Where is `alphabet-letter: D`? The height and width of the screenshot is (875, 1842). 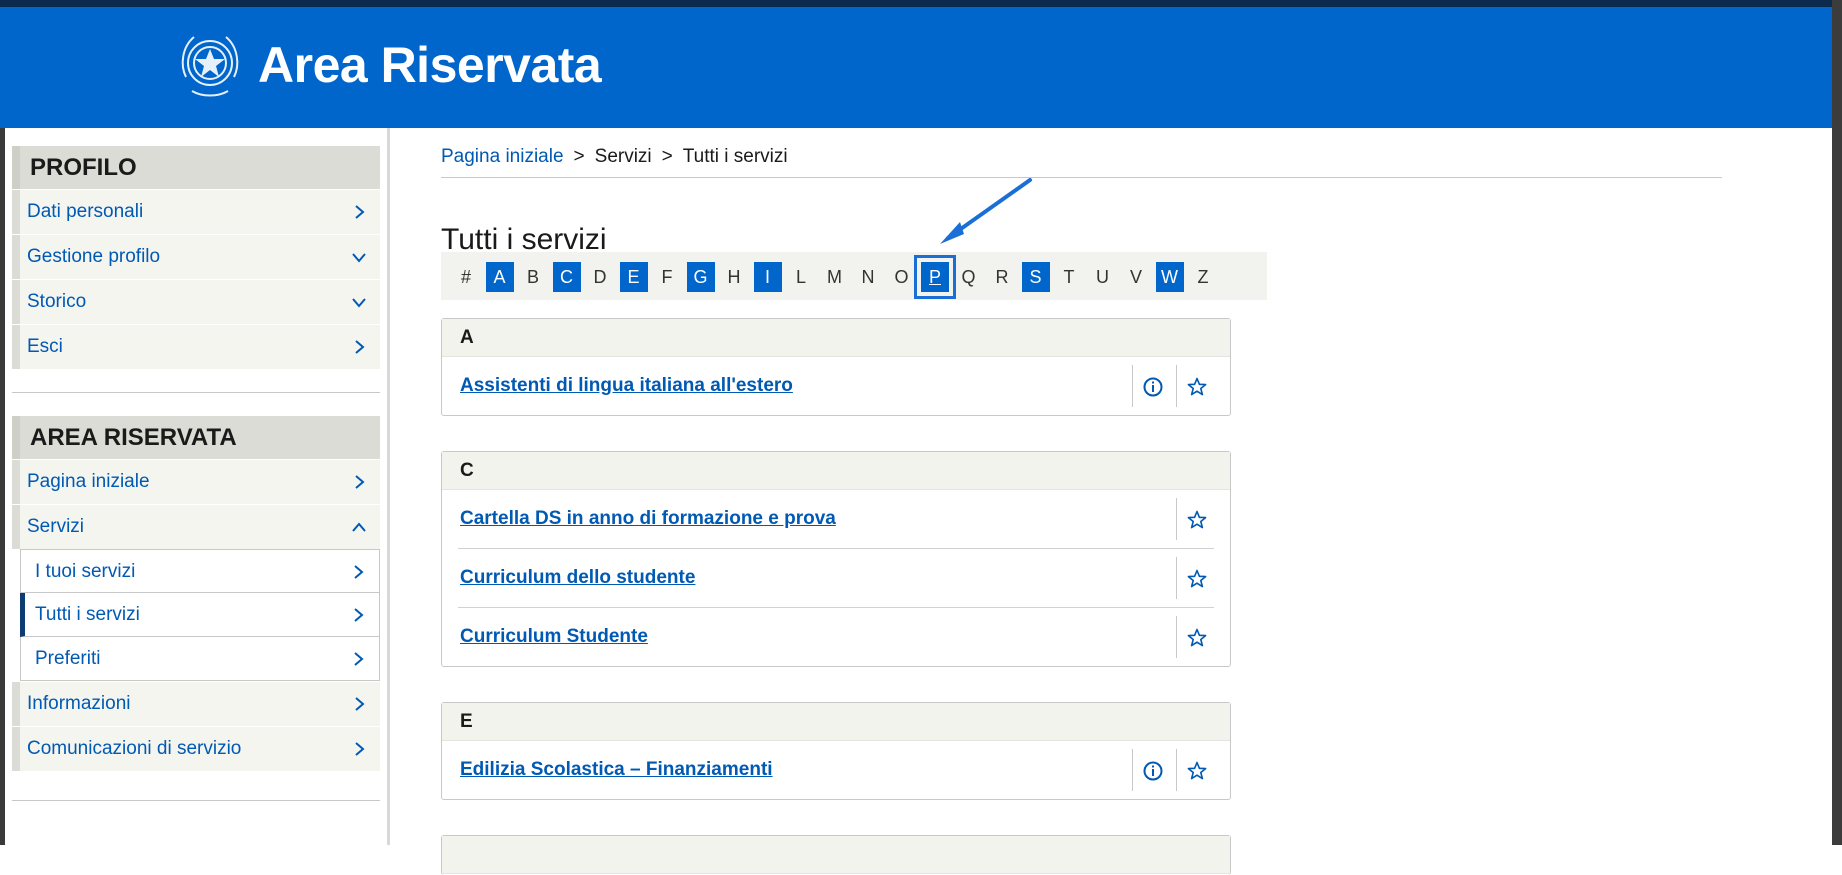
alphabet-letter: D is located at coordinates (600, 277).